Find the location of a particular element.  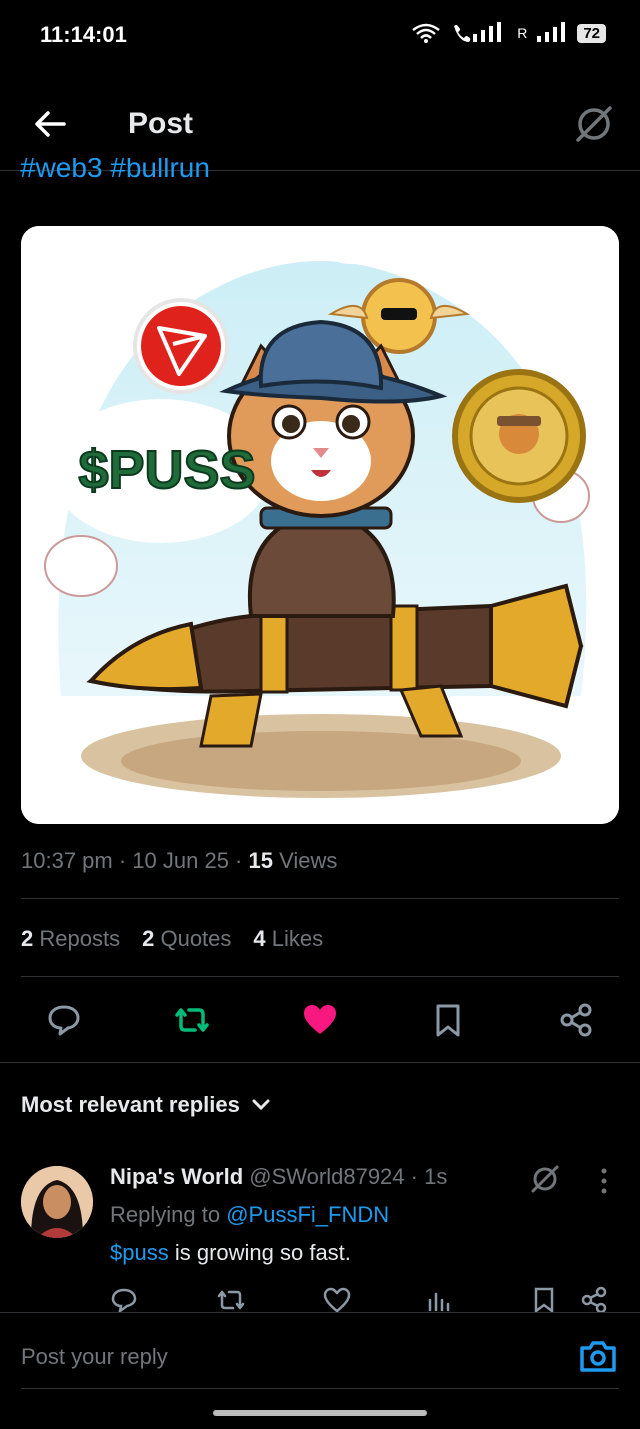

replies-sort-dropdown: Most relevant replies is located at coordinates (145, 1105).